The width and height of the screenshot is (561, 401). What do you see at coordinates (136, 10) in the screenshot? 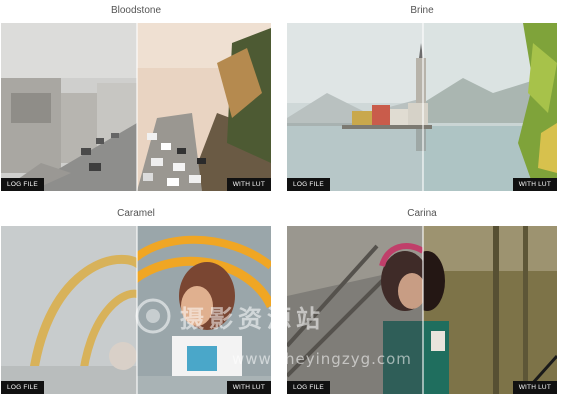
I see `card-title: Bloodstone` at bounding box center [136, 10].